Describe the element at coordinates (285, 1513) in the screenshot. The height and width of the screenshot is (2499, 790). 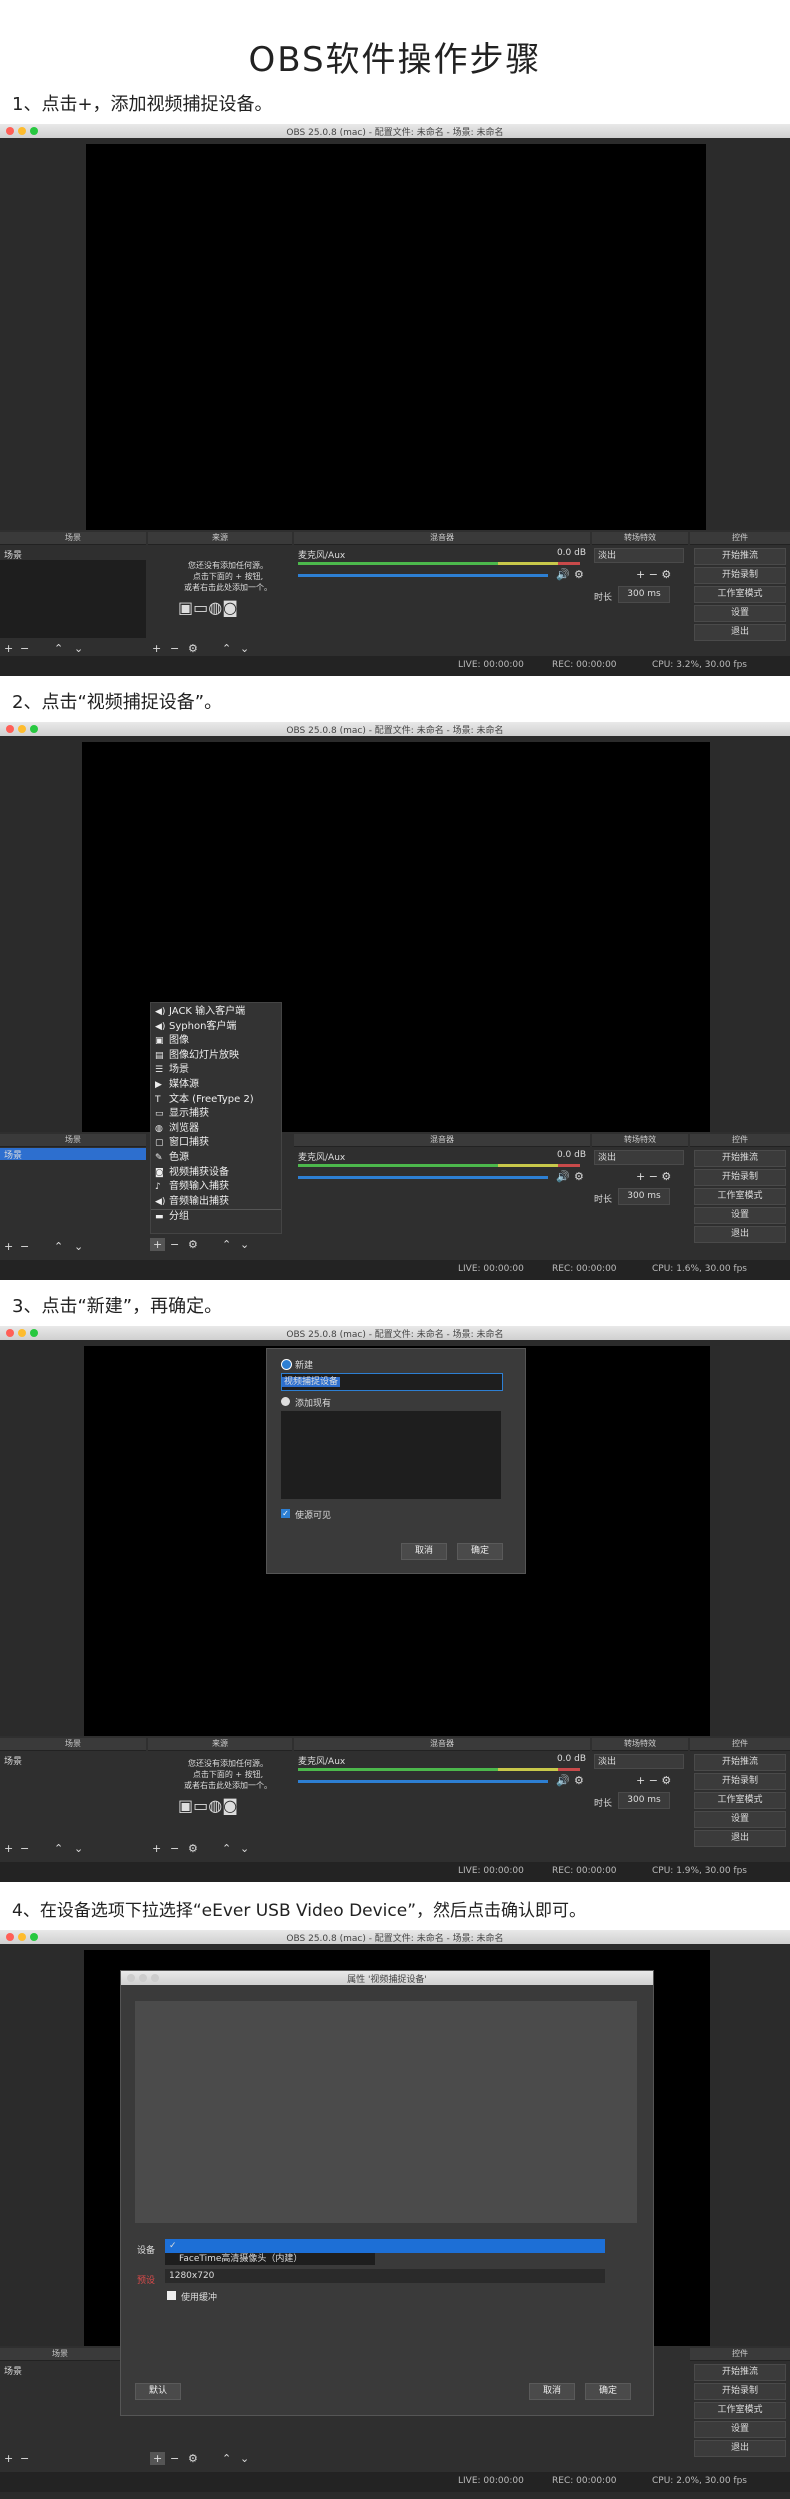
I see `visible-checkbox: ✓` at that location.